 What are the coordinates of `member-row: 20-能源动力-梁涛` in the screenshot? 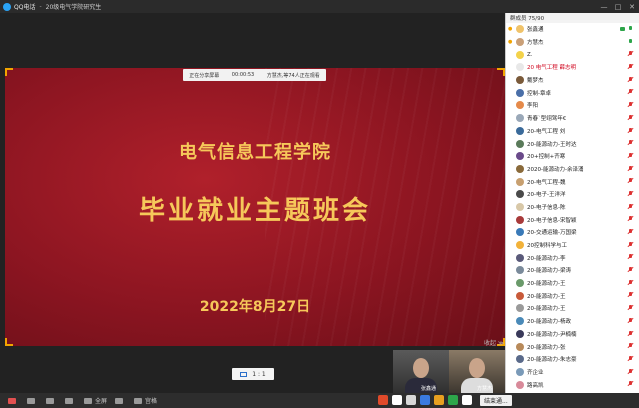 It's located at (572, 270).